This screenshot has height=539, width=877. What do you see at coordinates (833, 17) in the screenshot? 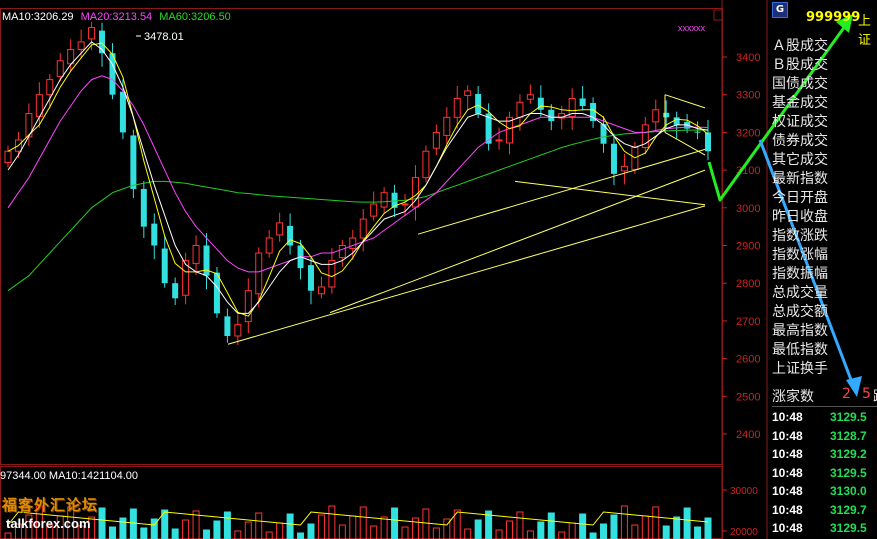
I see `index-code: 999999` at bounding box center [833, 17].